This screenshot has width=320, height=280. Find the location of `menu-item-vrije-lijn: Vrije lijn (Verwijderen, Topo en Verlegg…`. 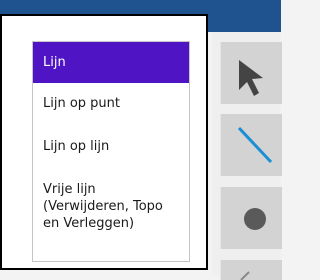

menu-item-vrije-lijn: Vrije lijn (Verwijderen, Topo en Verlegg… is located at coordinates (111, 206).